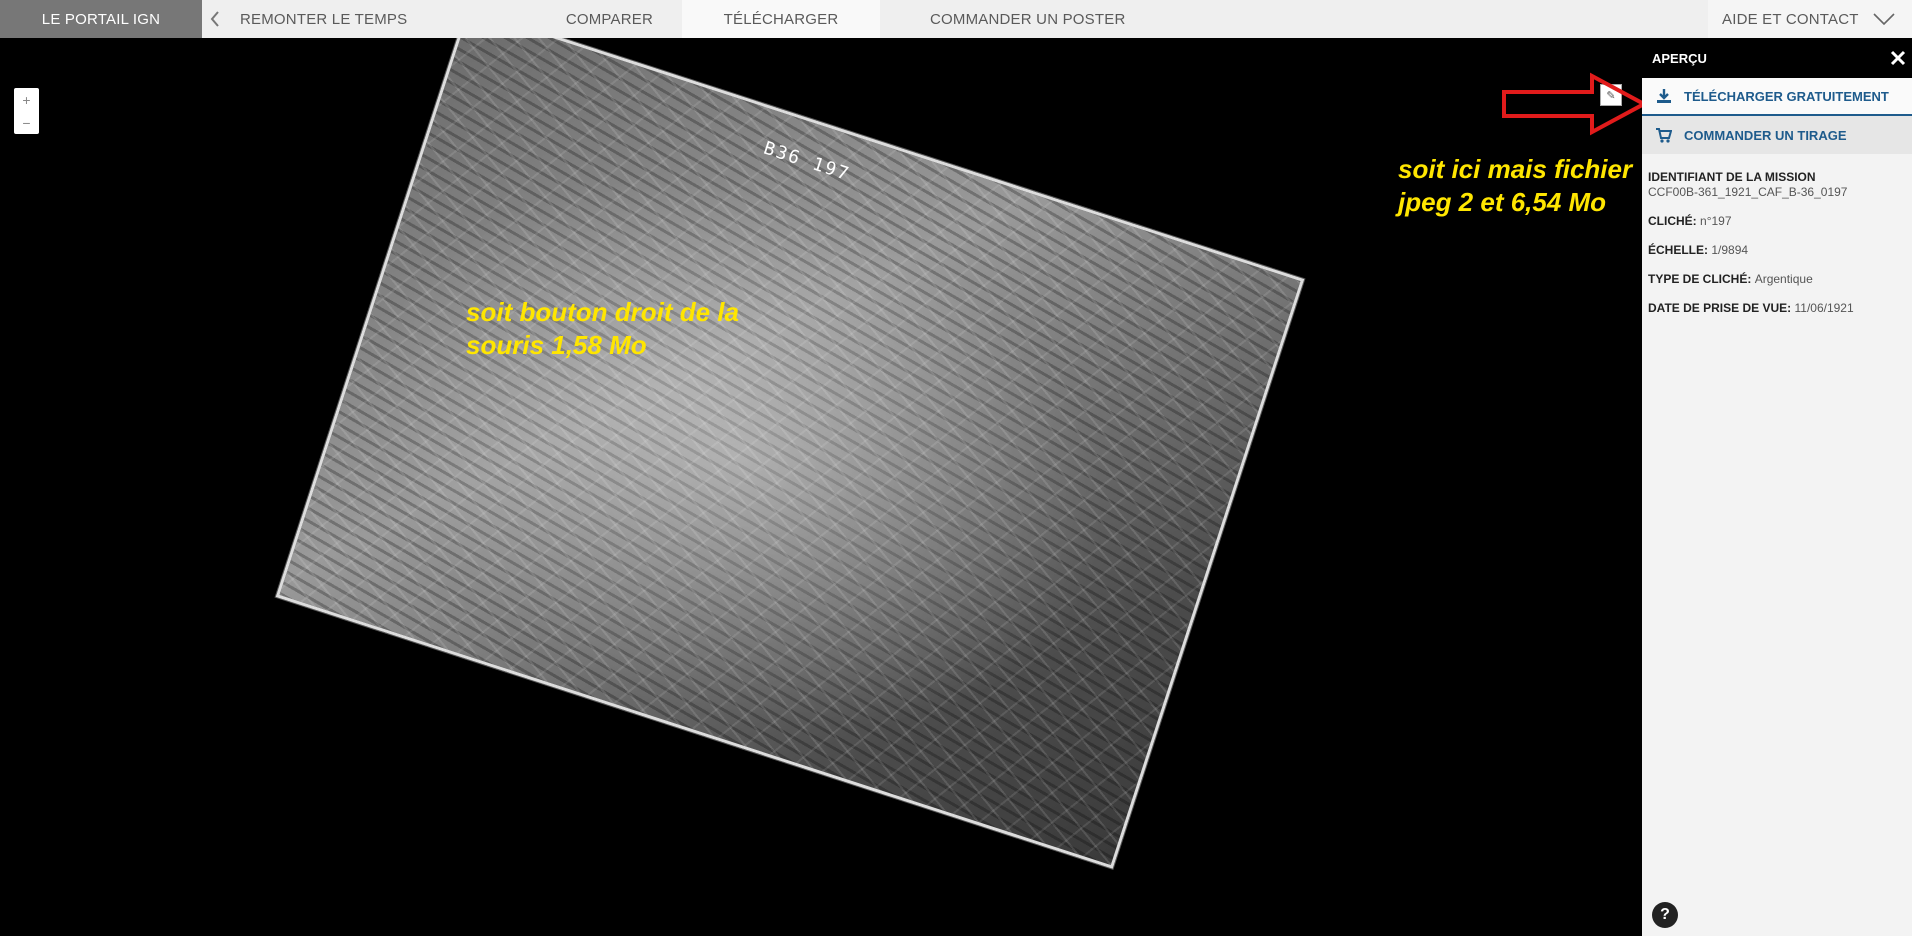  I want to click on order-print-label: COMMANDER UN TIRAGE, so click(1765, 135).